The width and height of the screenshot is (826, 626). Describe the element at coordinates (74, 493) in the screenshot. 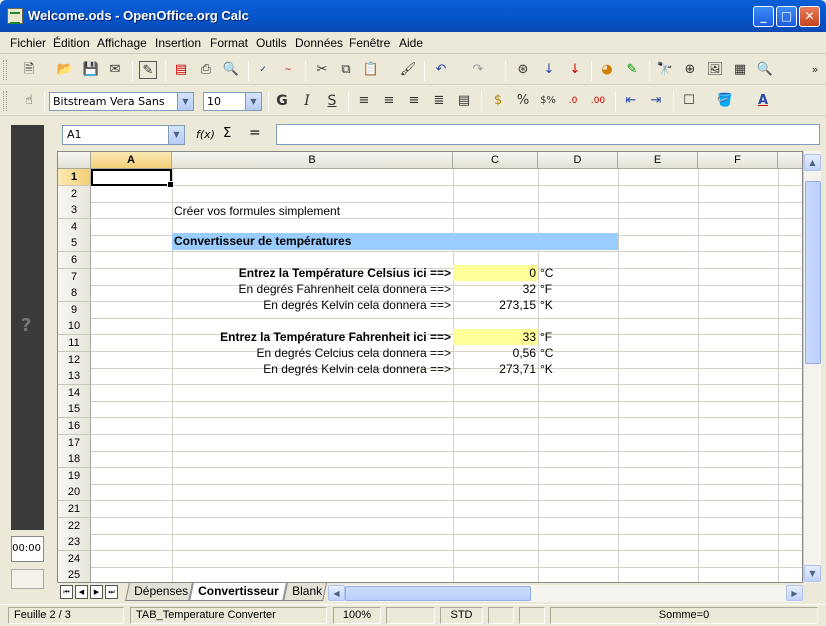

I see `row-header-20: 20` at that location.